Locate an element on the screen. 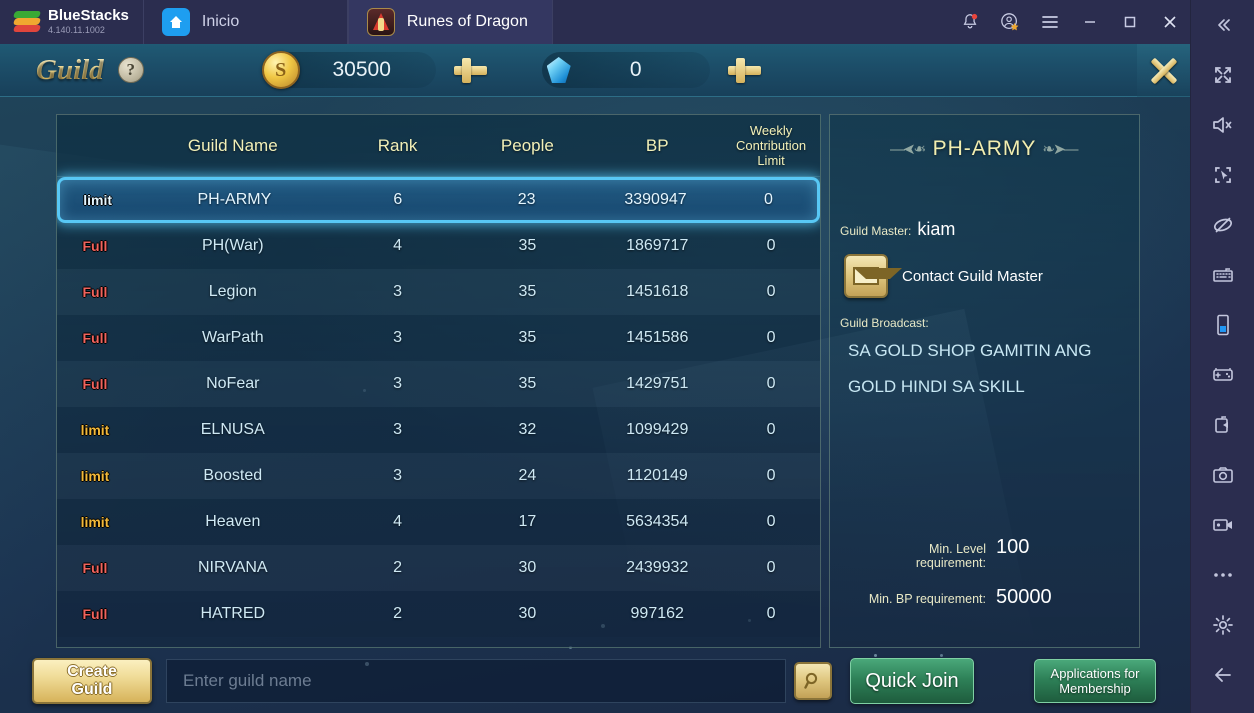  tab-inicio-label: Inicio is located at coordinates (220, 21).